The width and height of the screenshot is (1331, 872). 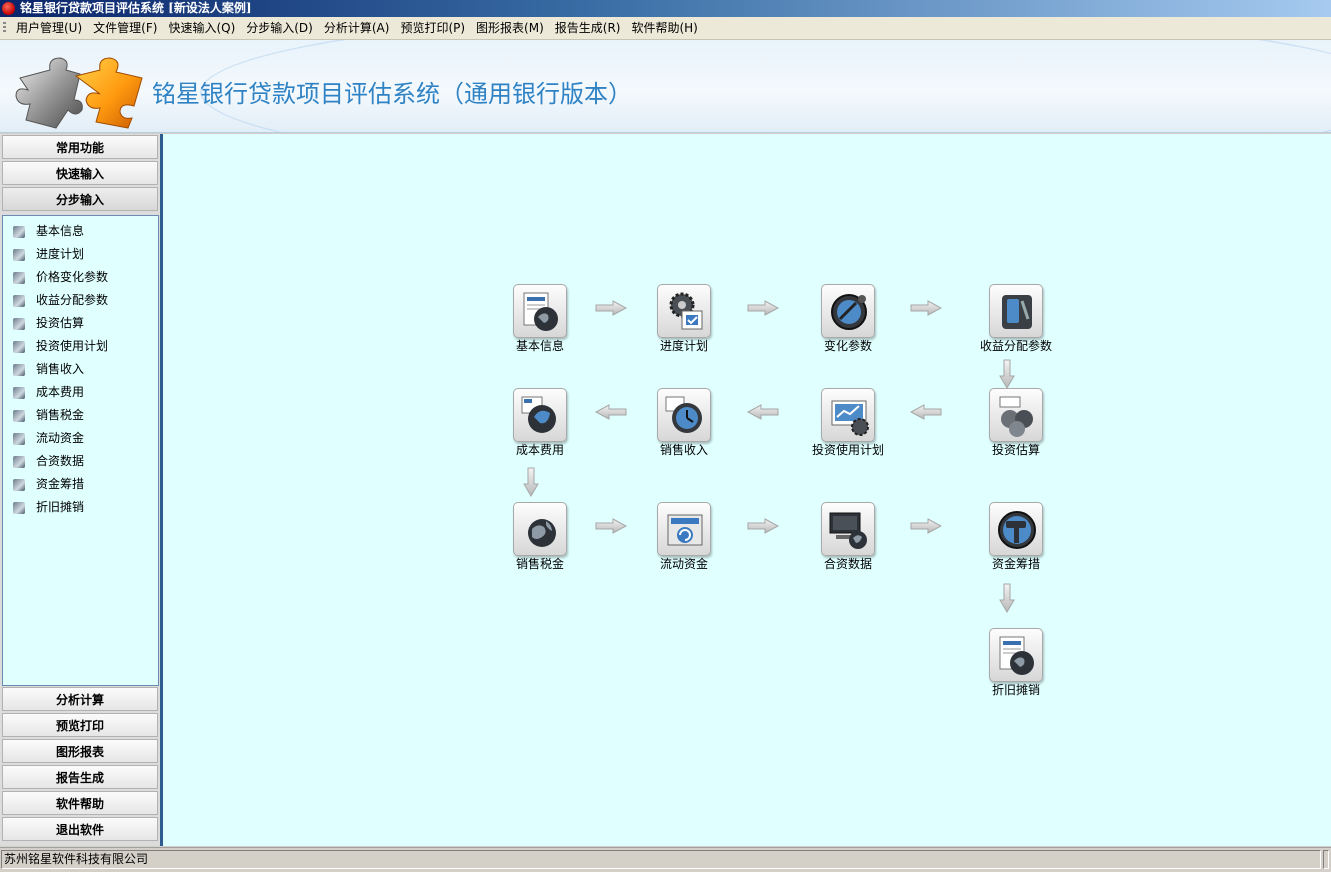 What do you see at coordinates (19, 461) in the screenshot?
I see `joint-venture-icon` at bounding box center [19, 461].